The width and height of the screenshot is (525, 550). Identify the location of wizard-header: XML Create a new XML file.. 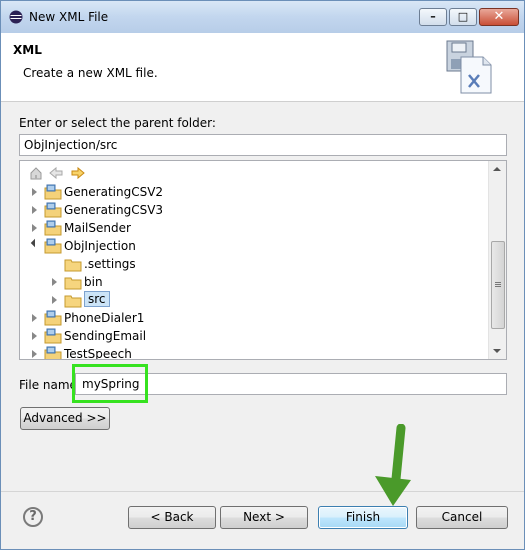
(262, 67).